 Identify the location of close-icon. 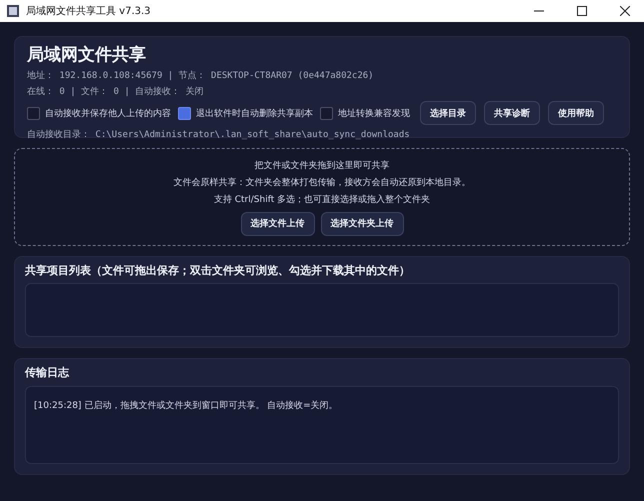
(625, 11).